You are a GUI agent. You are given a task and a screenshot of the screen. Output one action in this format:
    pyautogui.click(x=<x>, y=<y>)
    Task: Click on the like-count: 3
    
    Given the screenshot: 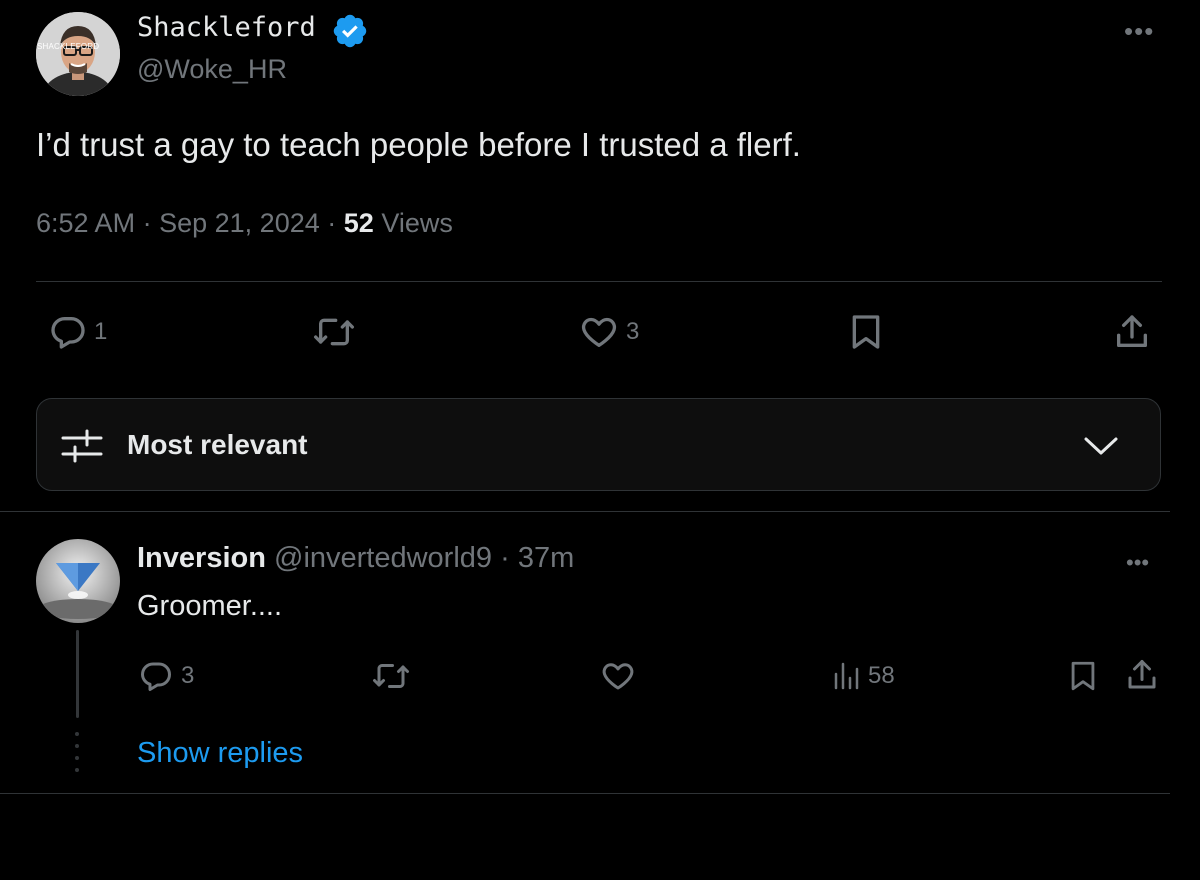 What is the action you would take?
    pyautogui.click(x=633, y=331)
    